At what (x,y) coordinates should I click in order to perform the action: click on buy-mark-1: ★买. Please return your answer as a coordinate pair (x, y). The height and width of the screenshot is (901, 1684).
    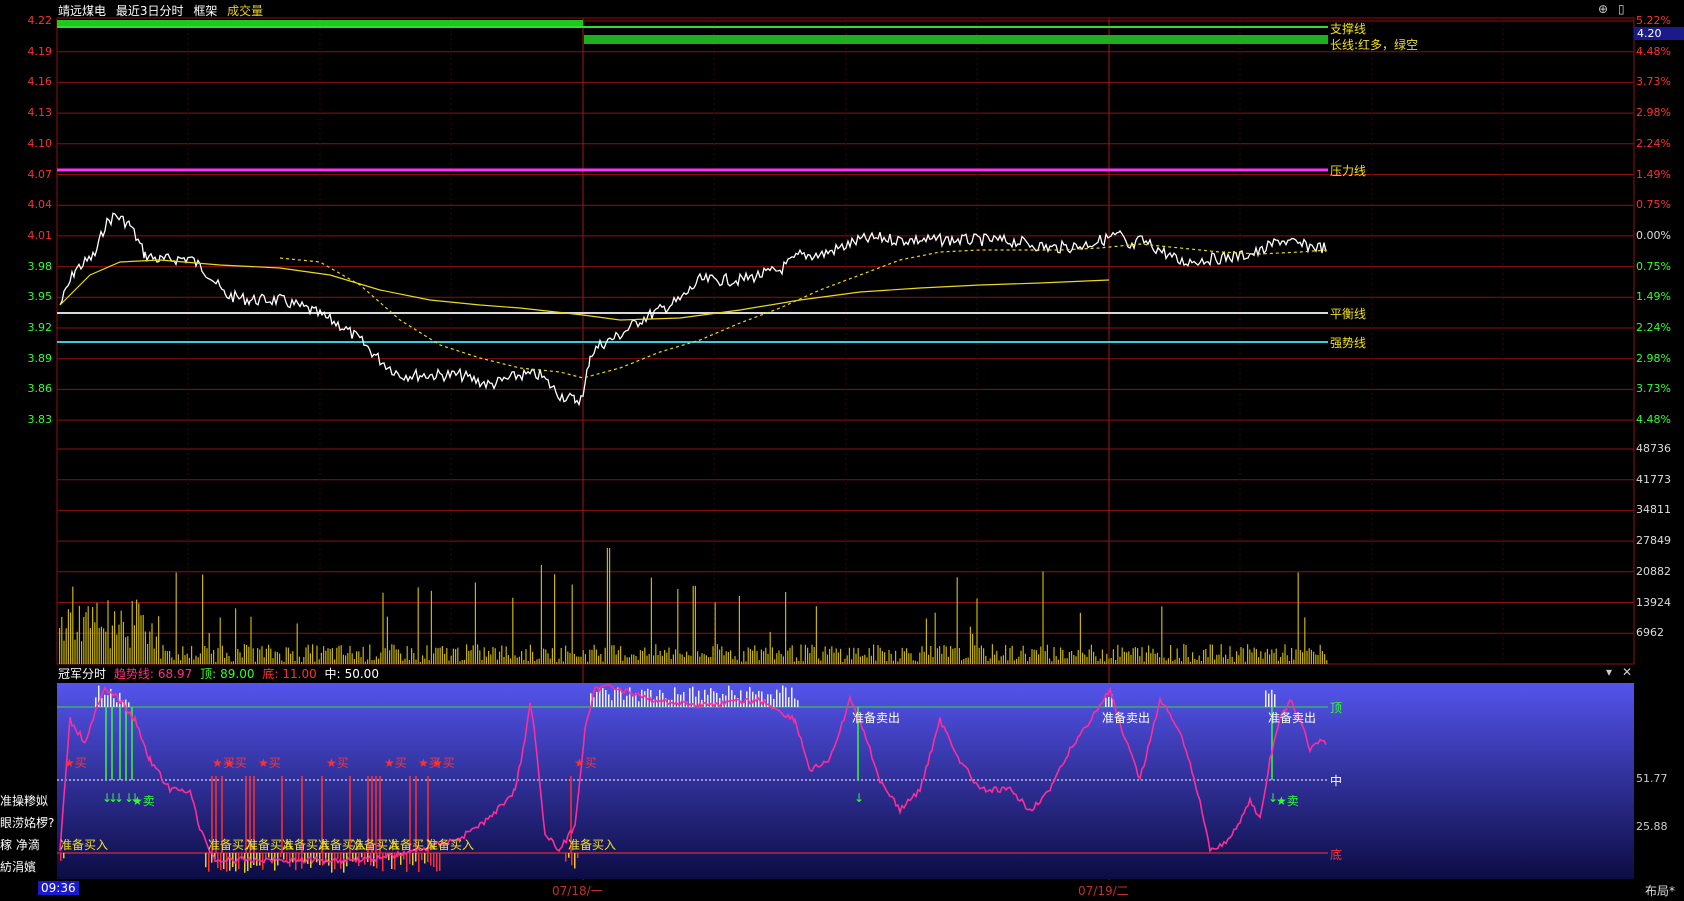
    Looking at the image, I should click on (75, 763).